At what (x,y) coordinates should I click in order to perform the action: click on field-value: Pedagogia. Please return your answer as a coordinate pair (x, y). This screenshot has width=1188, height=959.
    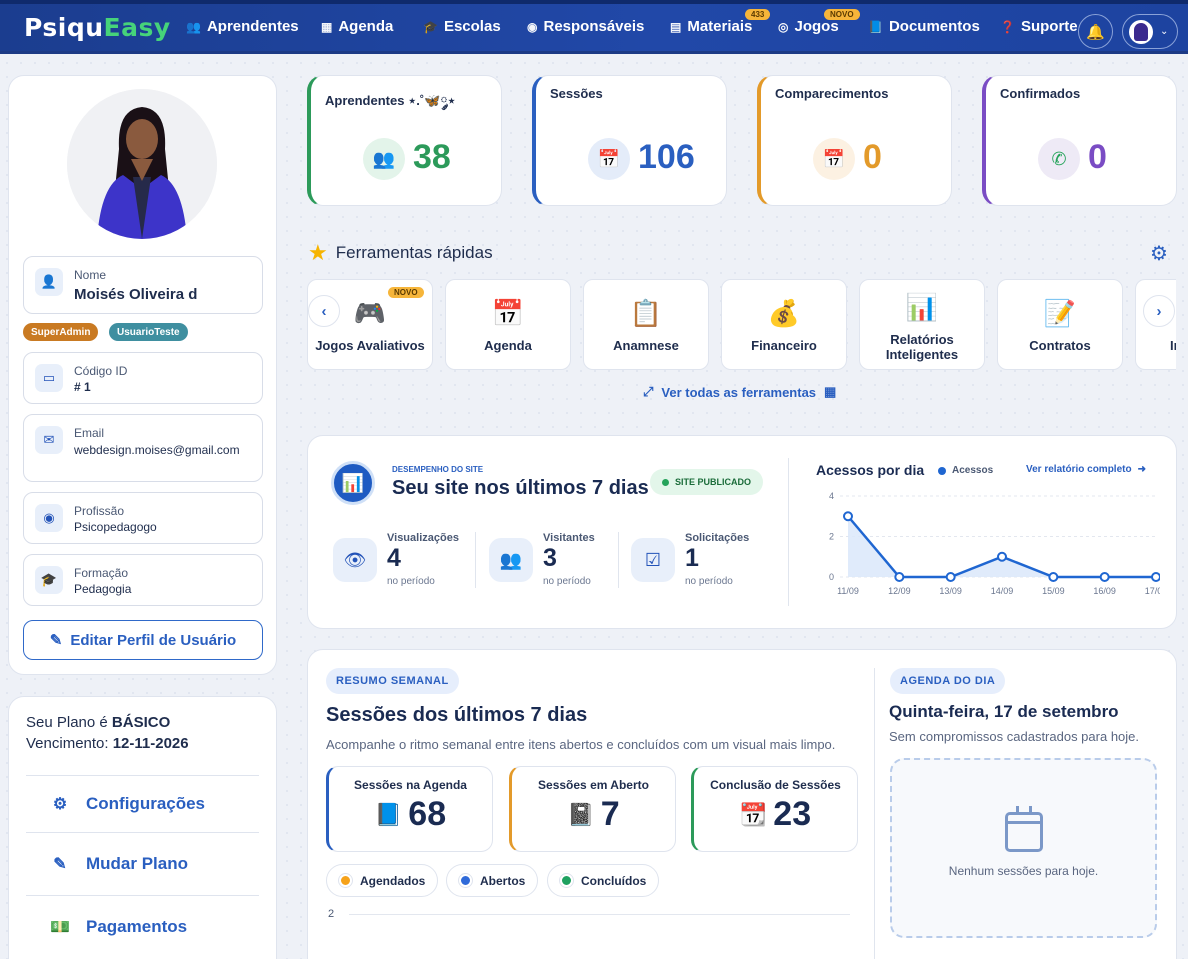
    Looking at the image, I should click on (103, 589).